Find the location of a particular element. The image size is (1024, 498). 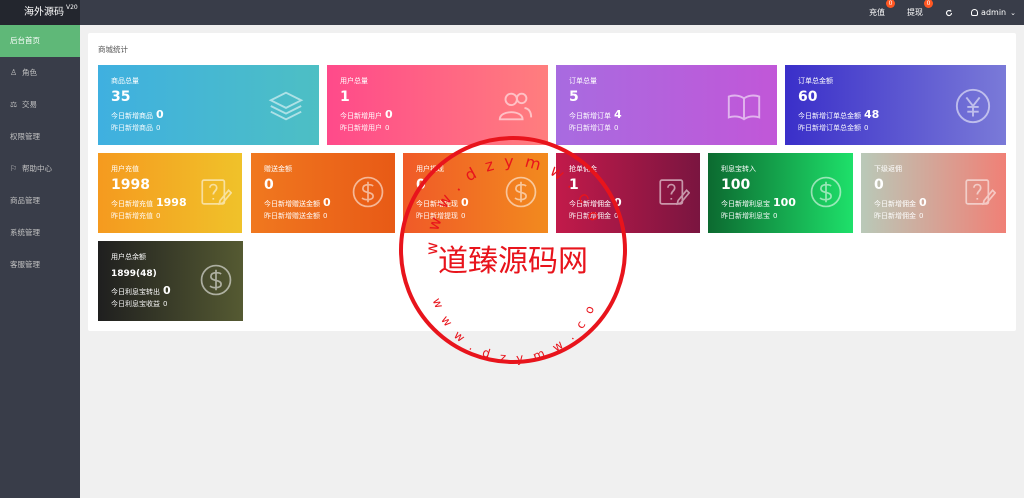

sidebar-item-label: 客服管理 is located at coordinates (25, 264).